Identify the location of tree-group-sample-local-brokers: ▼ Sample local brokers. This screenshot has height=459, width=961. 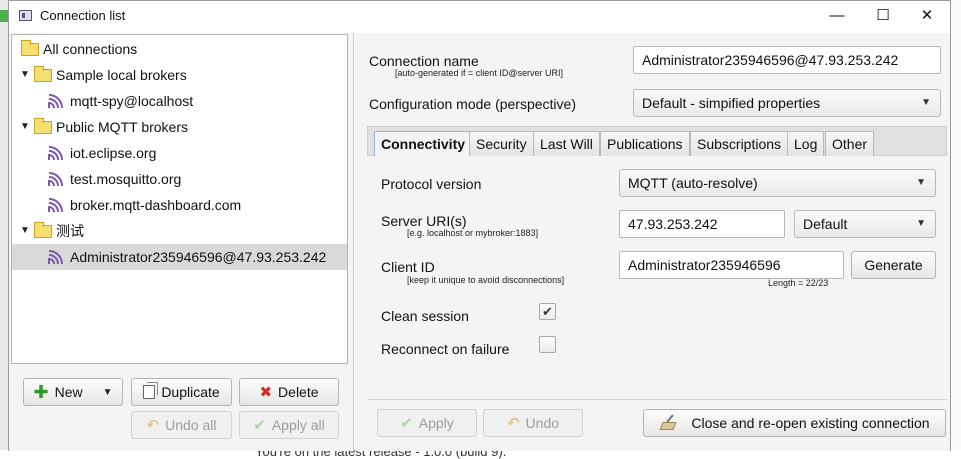
(179, 75).